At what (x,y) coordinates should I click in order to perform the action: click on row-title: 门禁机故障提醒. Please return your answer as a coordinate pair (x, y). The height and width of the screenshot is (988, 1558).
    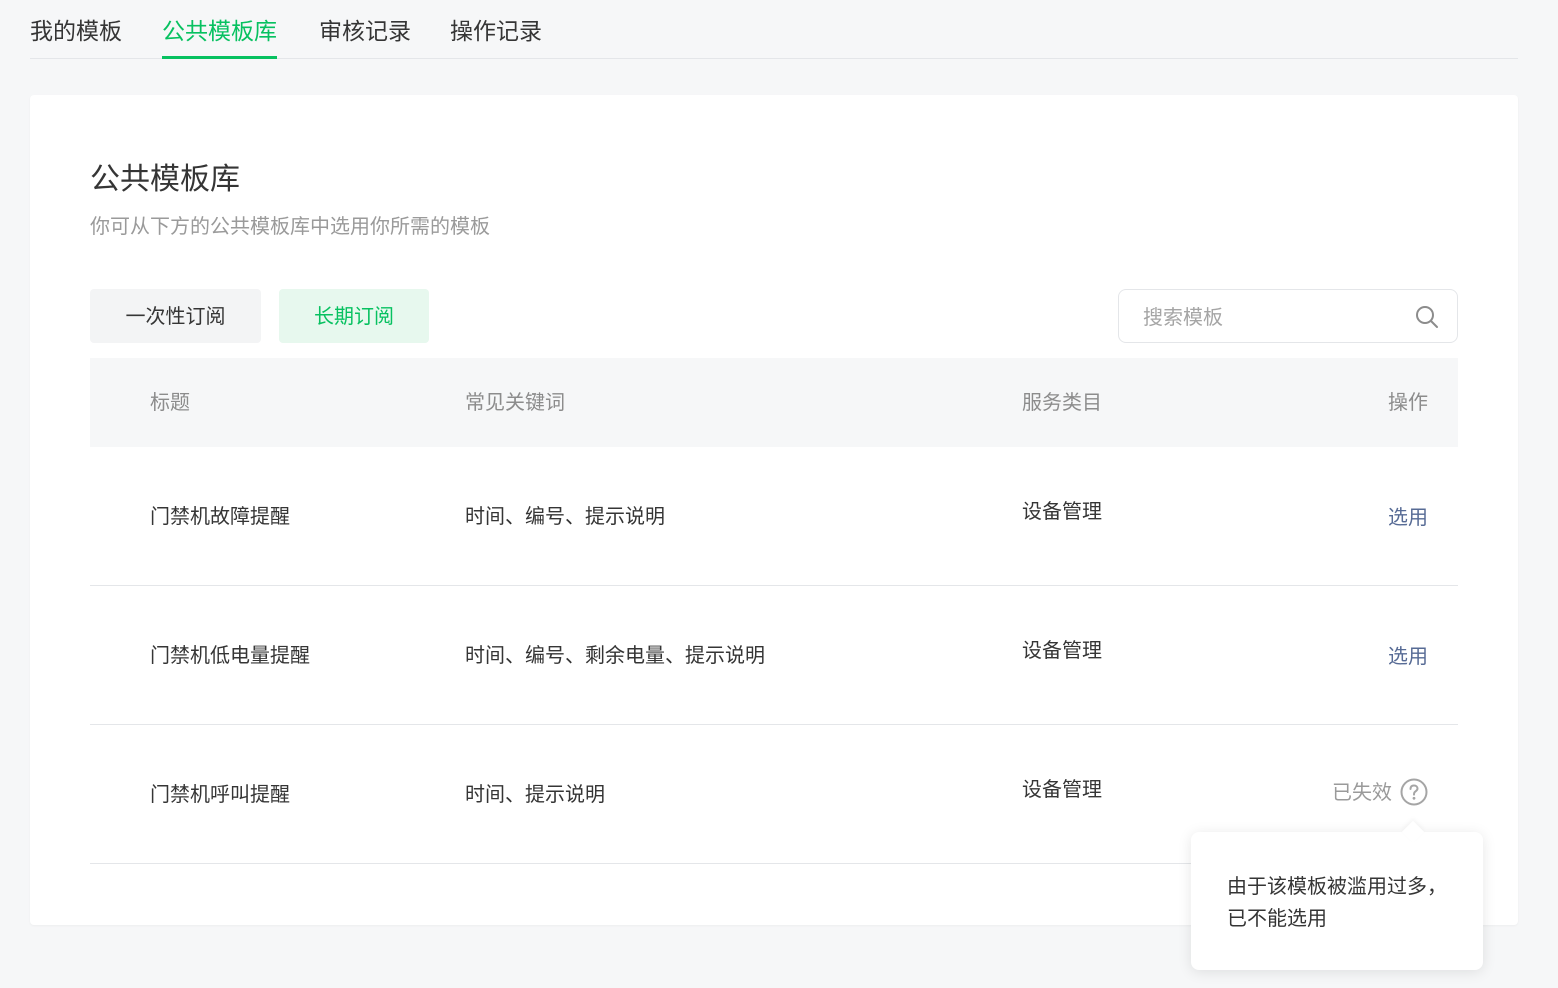
    Looking at the image, I should click on (220, 516).